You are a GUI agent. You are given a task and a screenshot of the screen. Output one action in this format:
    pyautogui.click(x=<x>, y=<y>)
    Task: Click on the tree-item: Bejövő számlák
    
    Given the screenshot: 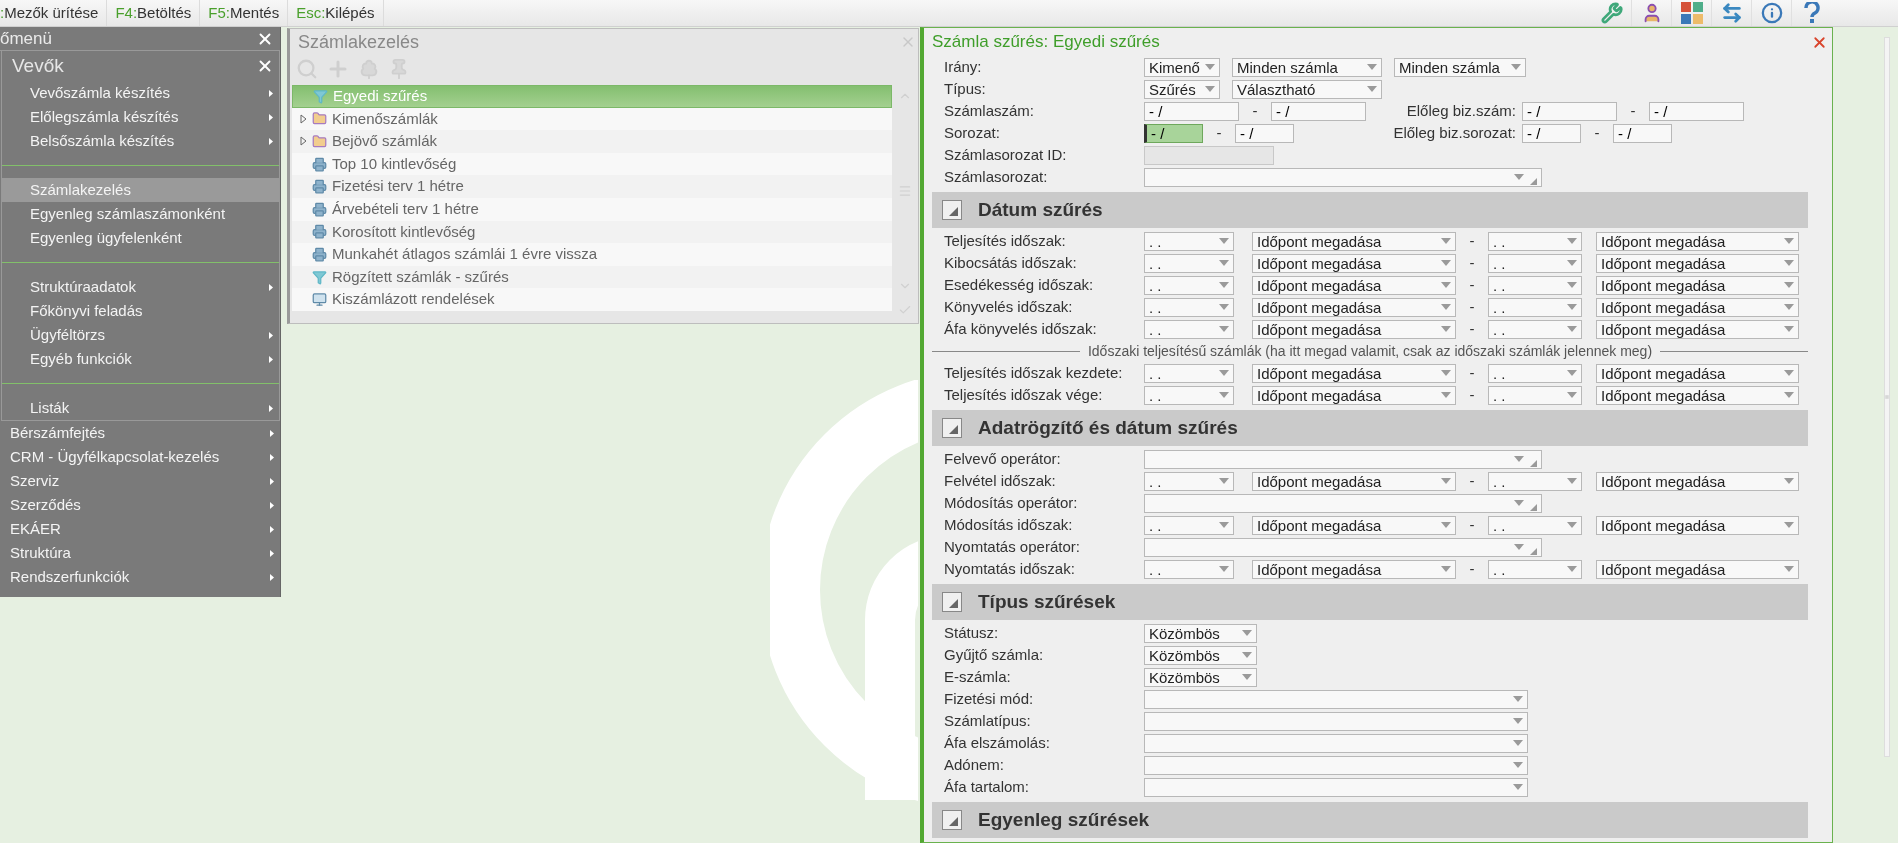 What is the action you would take?
    pyautogui.click(x=592, y=141)
    